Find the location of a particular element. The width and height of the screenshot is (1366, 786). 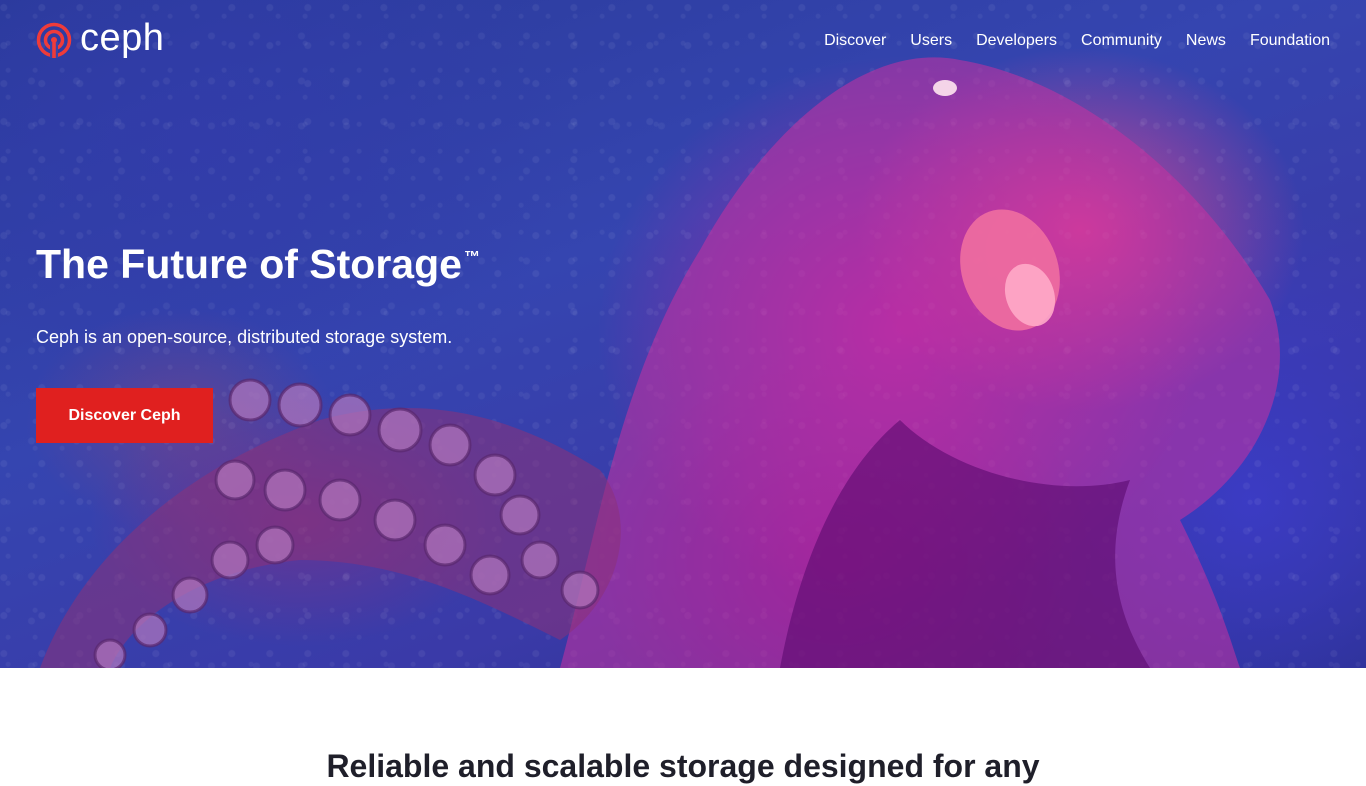

hero-title: The Future of Storage ™ is located at coordinates (258, 264).